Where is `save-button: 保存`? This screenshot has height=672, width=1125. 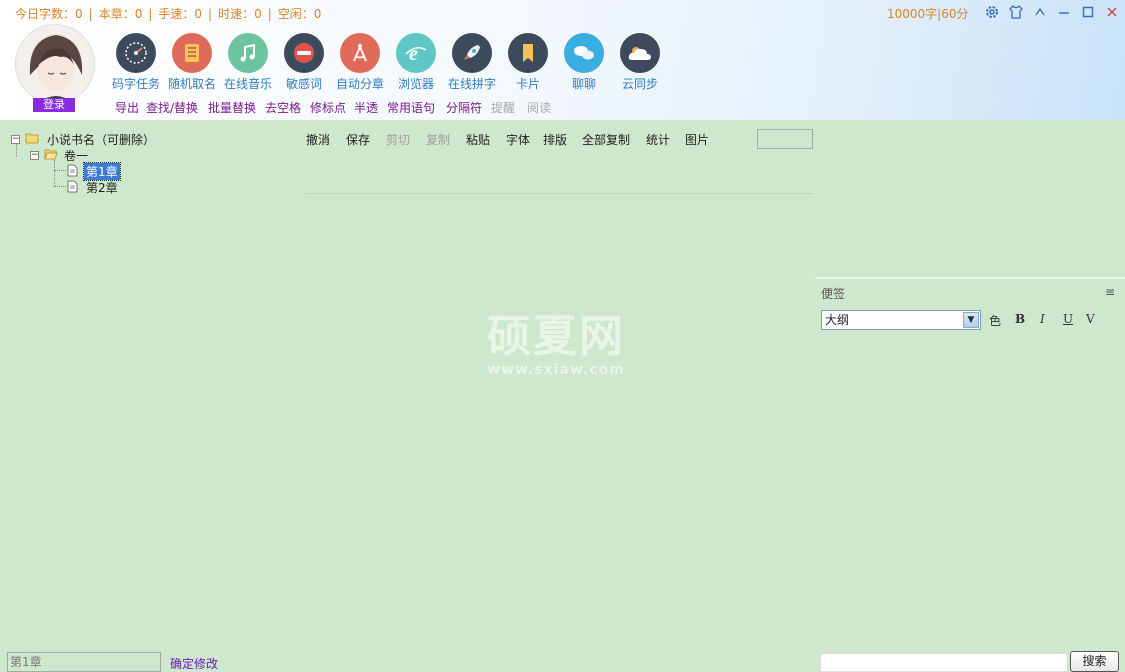
save-button: 保存 is located at coordinates (358, 139).